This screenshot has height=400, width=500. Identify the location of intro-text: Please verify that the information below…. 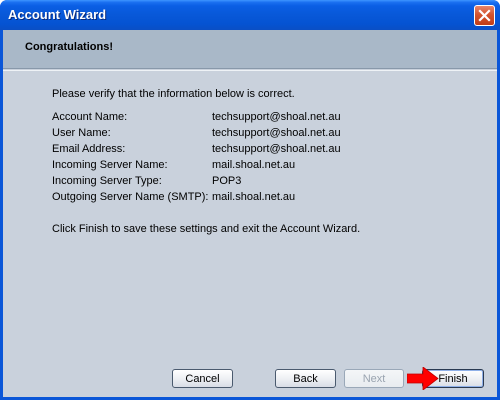
(173, 94).